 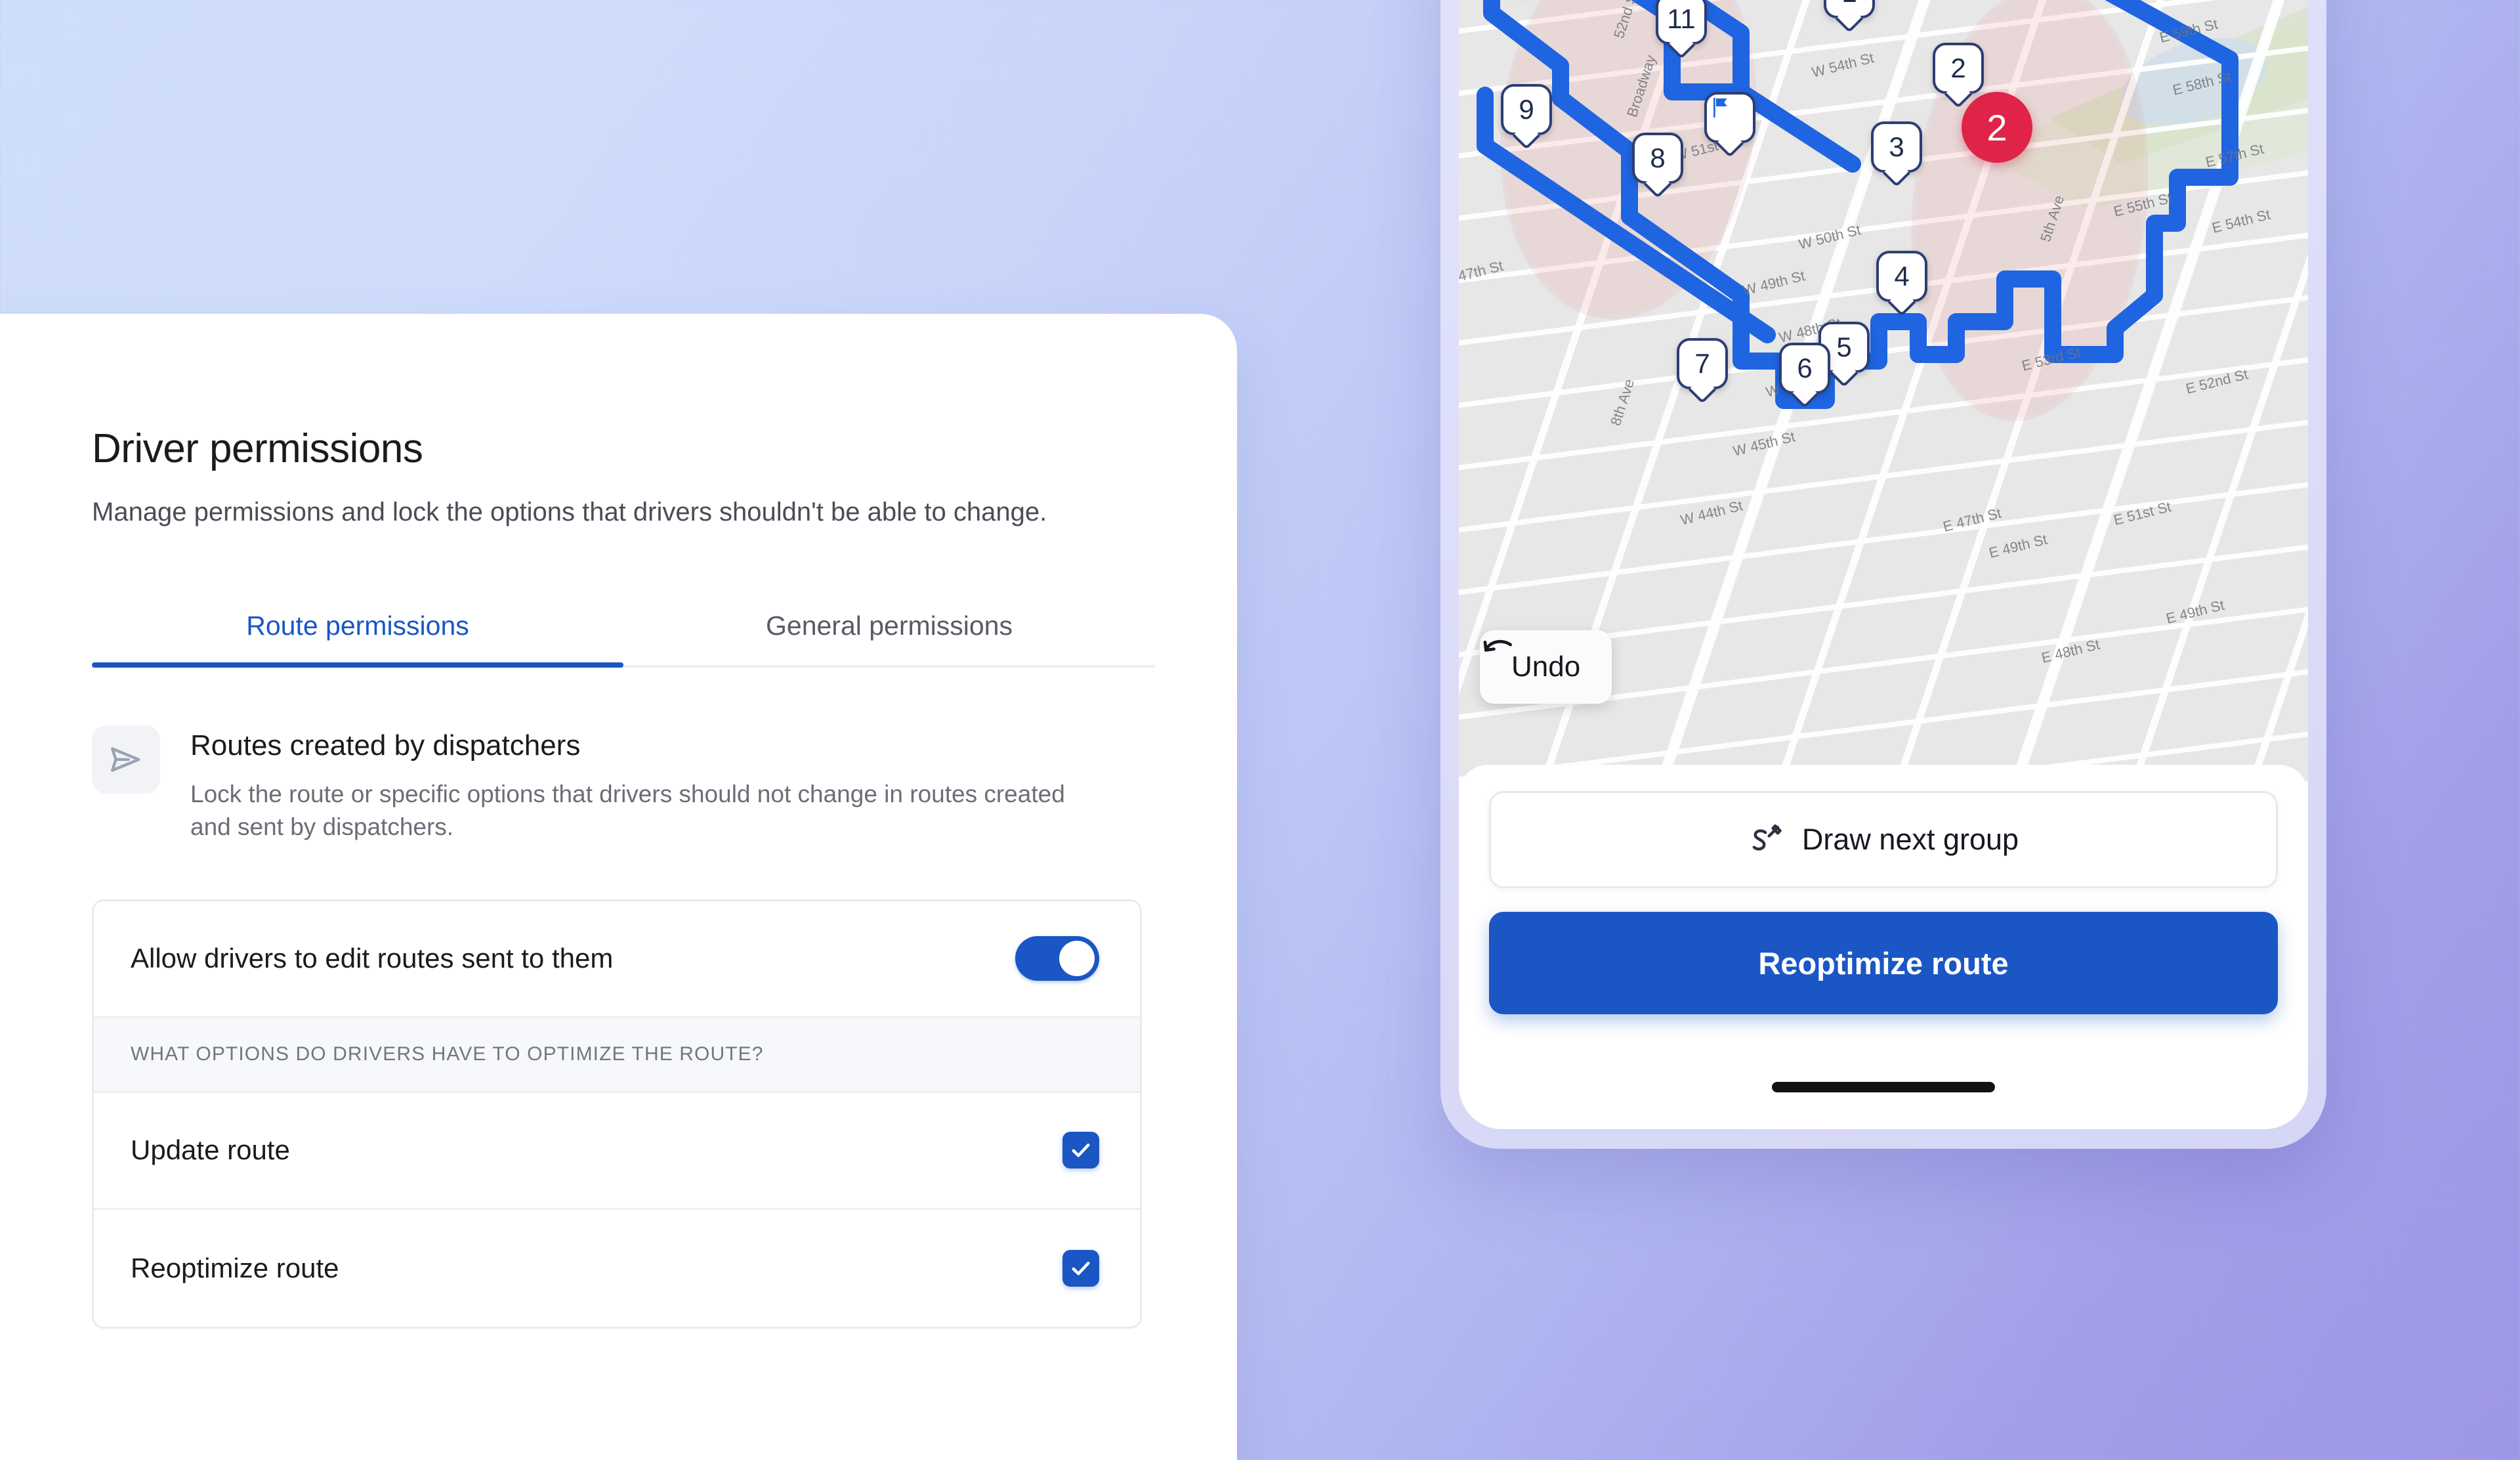 I want to click on group-badge-2: 2, so click(x=1997, y=127).